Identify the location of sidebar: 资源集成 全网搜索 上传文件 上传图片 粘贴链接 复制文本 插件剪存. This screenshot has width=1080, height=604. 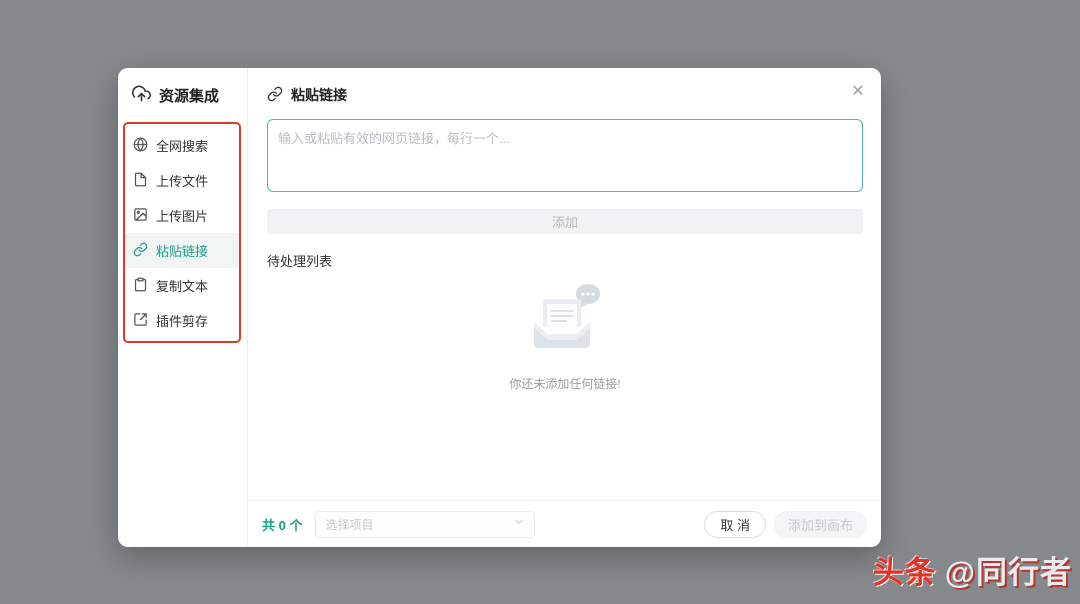
(183, 307).